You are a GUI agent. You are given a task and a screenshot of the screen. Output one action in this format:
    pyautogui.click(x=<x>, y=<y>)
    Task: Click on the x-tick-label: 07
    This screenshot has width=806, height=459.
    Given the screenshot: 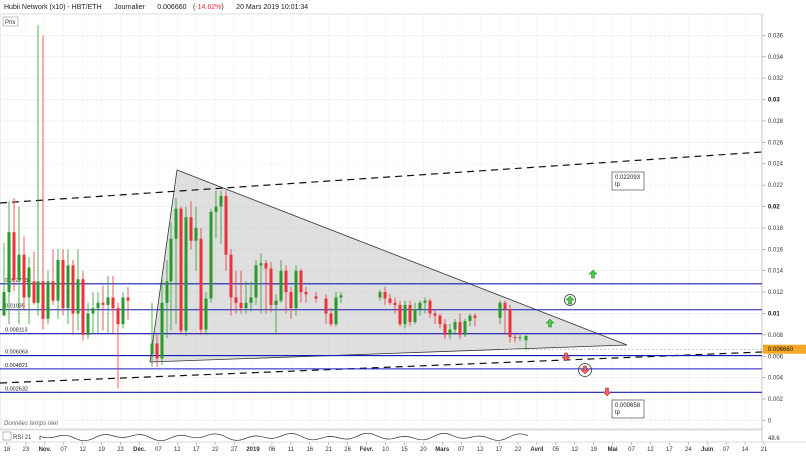 What is the action you would take?
    pyautogui.click(x=158, y=450)
    